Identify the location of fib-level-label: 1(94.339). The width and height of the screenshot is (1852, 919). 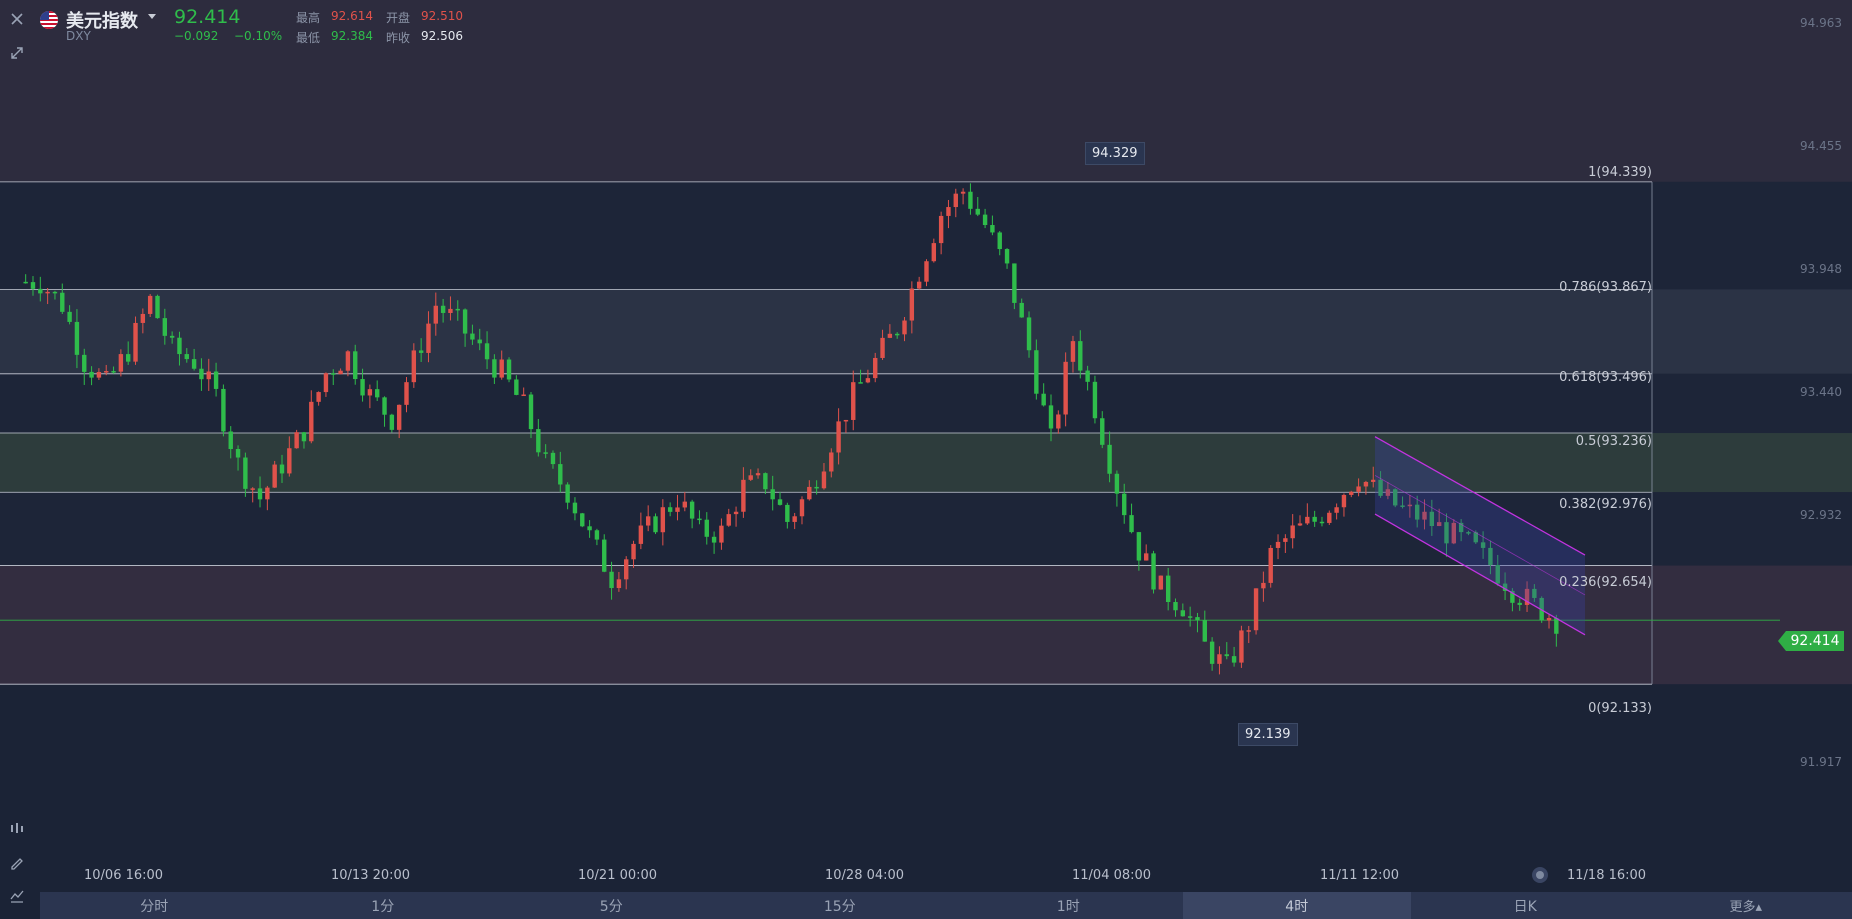
(1620, 172).